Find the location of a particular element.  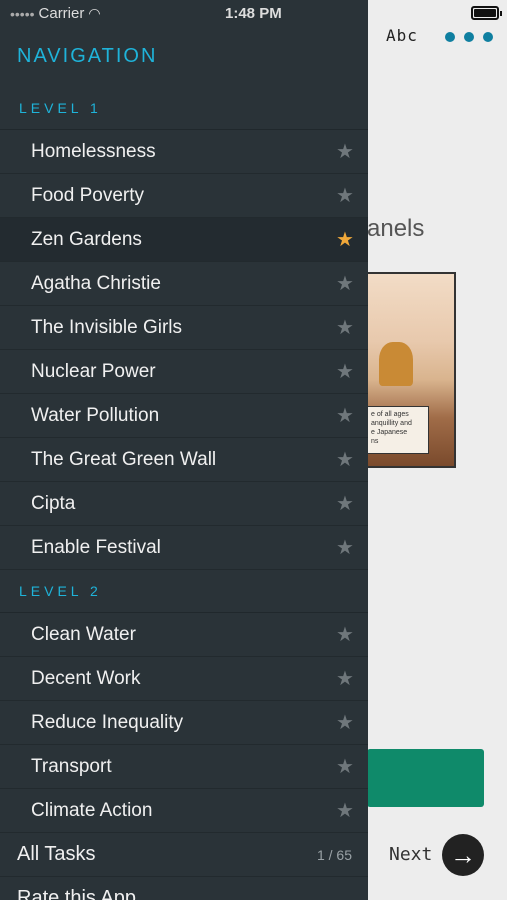

menu-item-decent-work: Decent Work ★ is located at coordinates (184, 679).